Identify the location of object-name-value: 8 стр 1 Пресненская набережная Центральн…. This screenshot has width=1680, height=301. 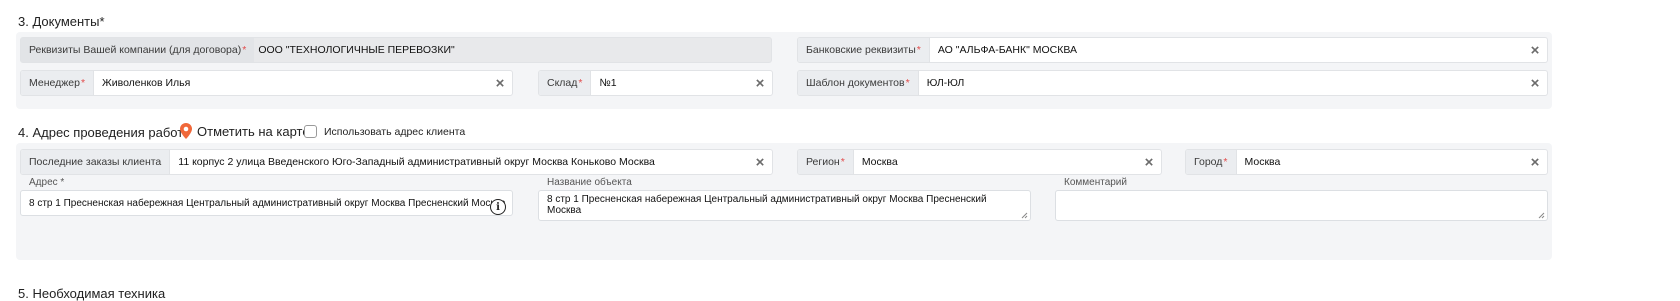
(767, 205).